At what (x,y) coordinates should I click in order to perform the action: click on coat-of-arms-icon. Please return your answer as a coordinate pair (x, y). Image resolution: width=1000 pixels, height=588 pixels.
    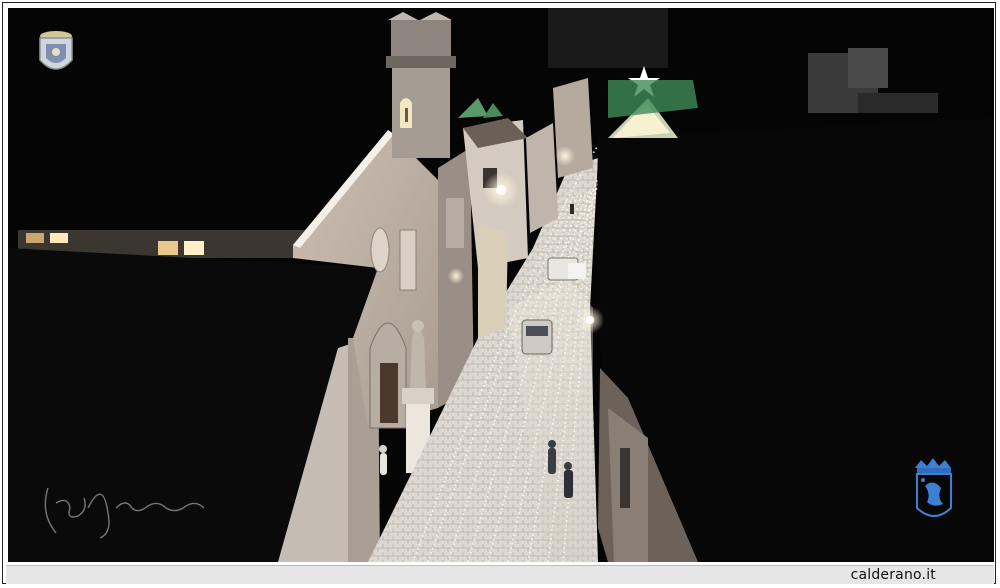
    Looking at the image, I should click on (56, 50).